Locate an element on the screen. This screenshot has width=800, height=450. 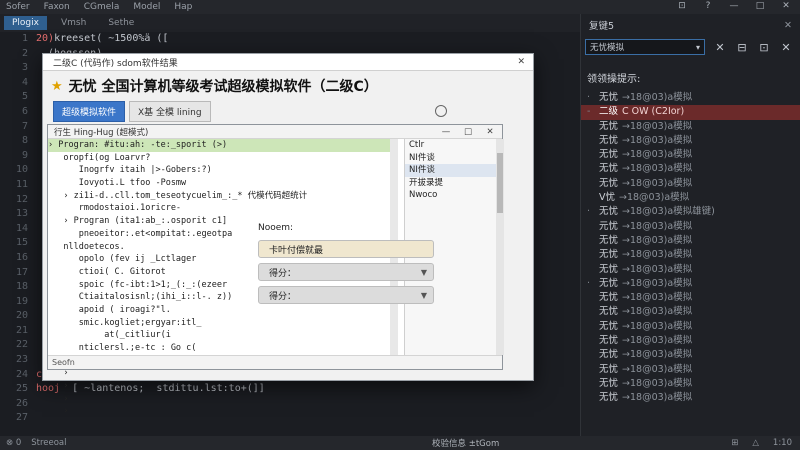
file-list-item: Nwoco is located at coordinates (454, 195).